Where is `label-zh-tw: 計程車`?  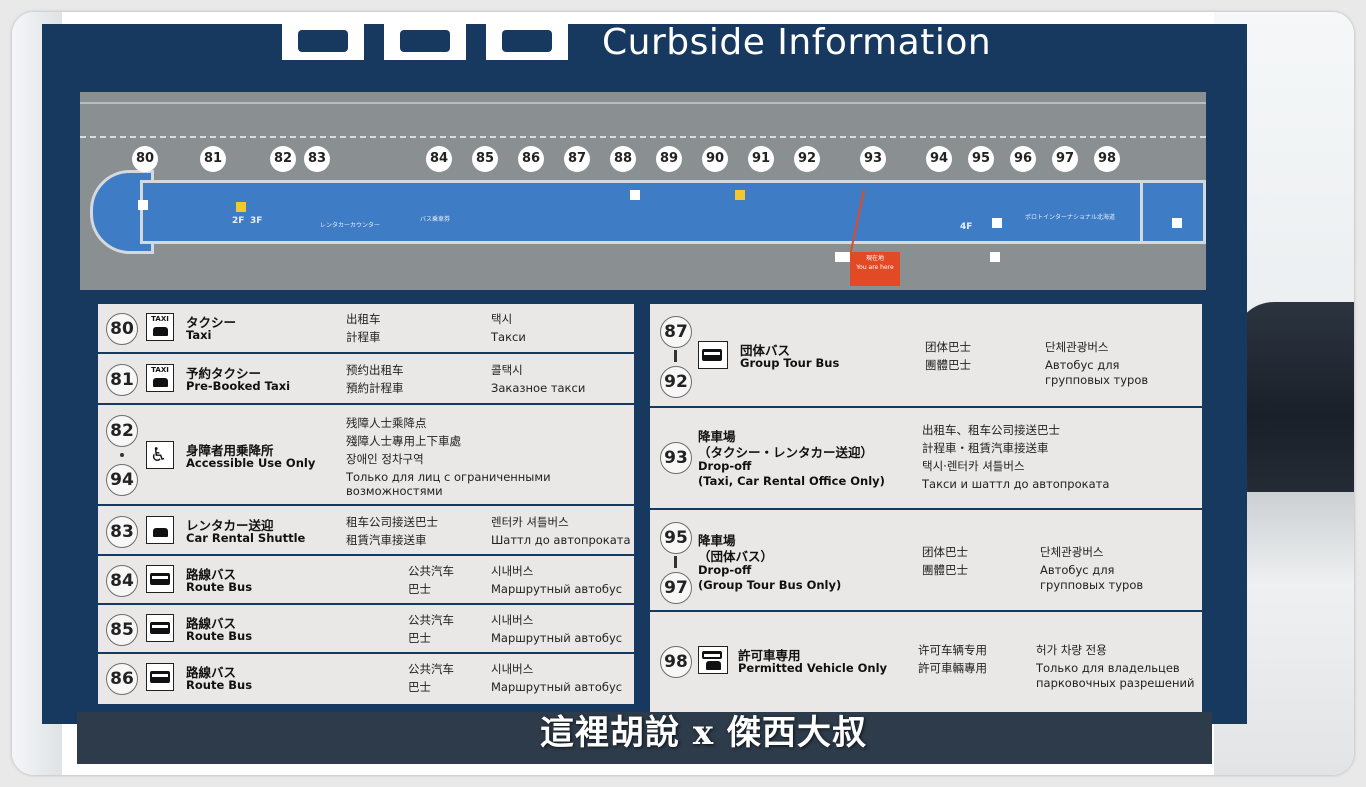 label-zh-tw: 計程車 is located at coordinates (363, 337).